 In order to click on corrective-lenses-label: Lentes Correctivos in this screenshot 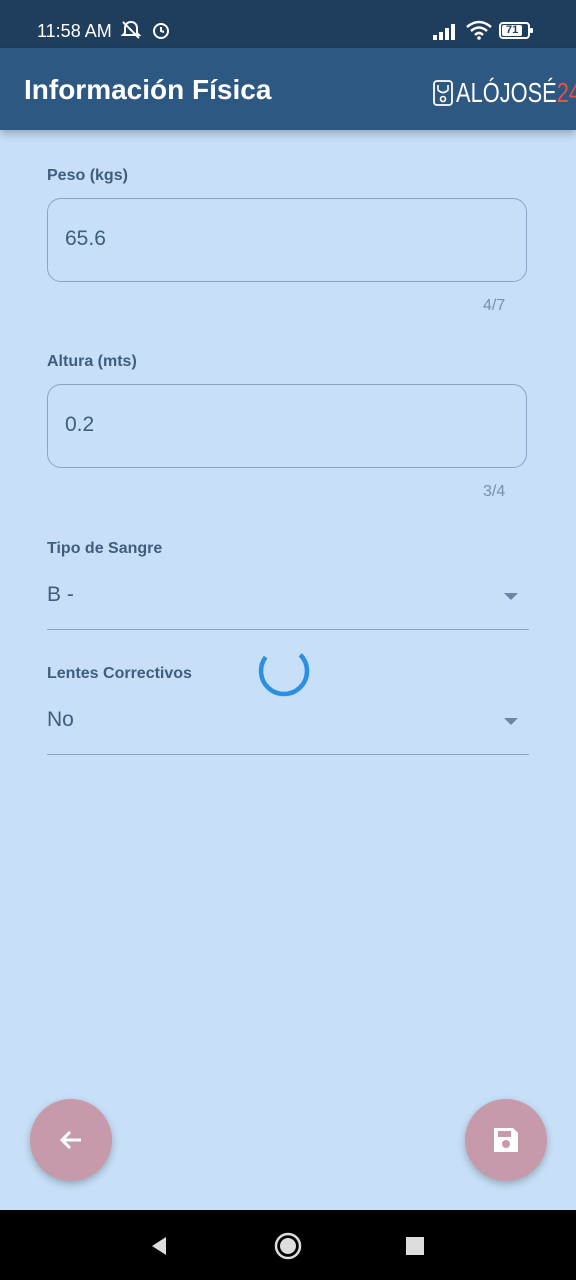, I will do `click(119, 673)`.